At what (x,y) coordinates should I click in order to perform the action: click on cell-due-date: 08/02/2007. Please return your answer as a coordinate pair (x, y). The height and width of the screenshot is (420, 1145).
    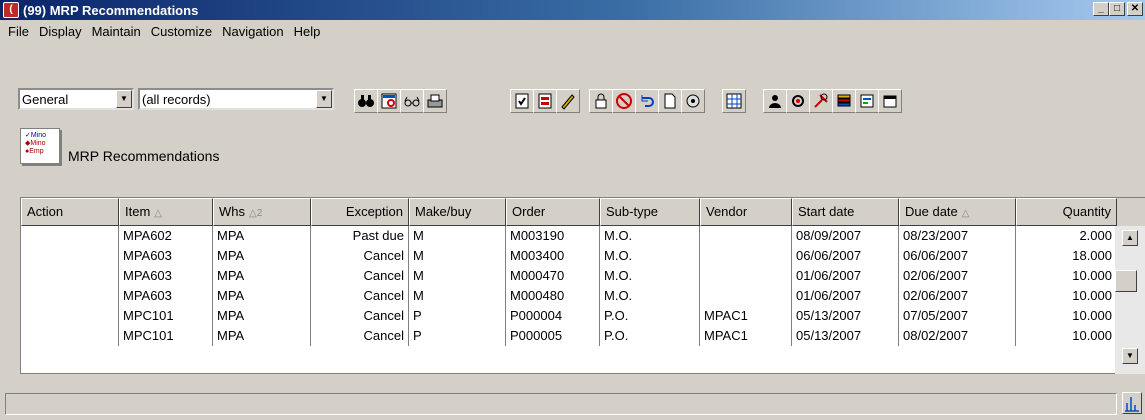
    Looking at the image, I should click on (957, 336).